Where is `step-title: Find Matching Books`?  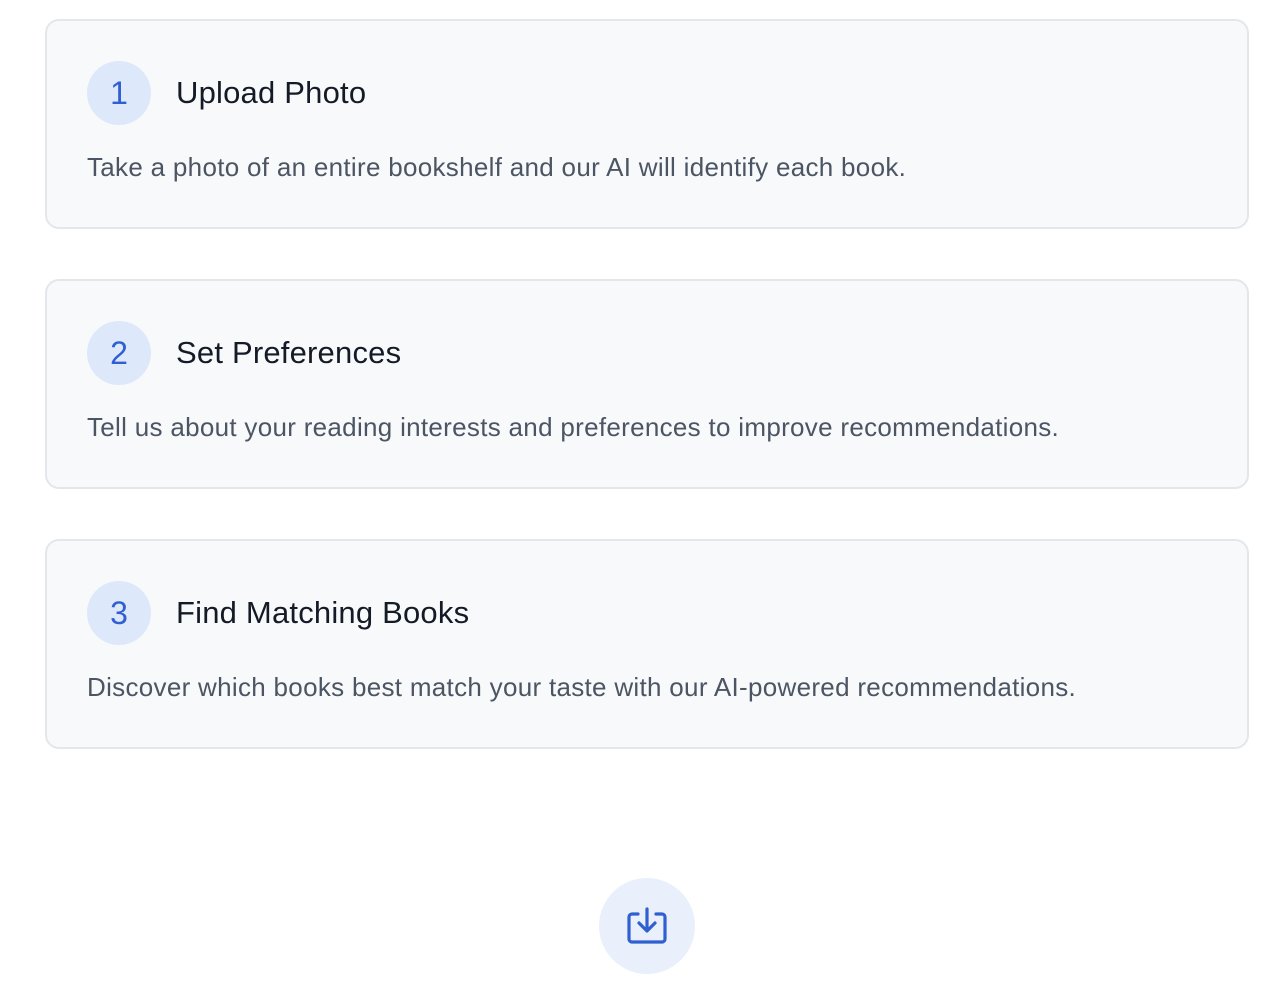
step-title: Find Matching Books is located at coordinates (323, 612).